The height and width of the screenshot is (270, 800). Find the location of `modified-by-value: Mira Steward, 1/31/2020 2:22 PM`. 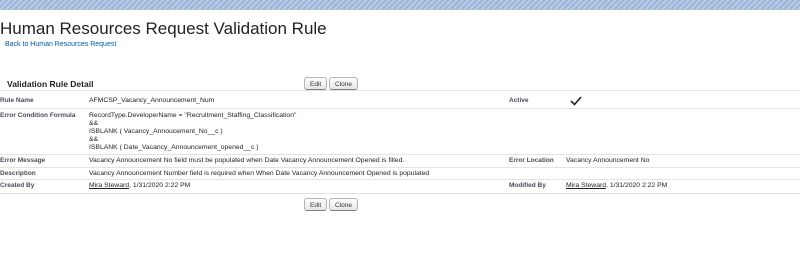

modified-by-value: Mira Steward, 1/31/2020 2:22 PM is located at coordinates (616, 186).